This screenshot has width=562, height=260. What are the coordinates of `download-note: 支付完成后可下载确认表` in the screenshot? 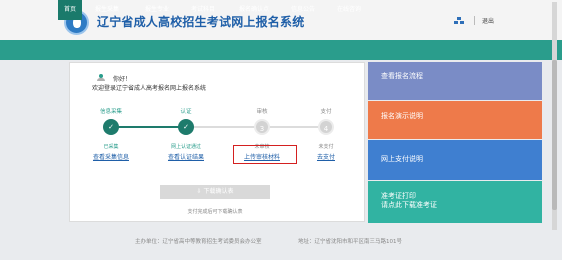 It's located at (215, 212).